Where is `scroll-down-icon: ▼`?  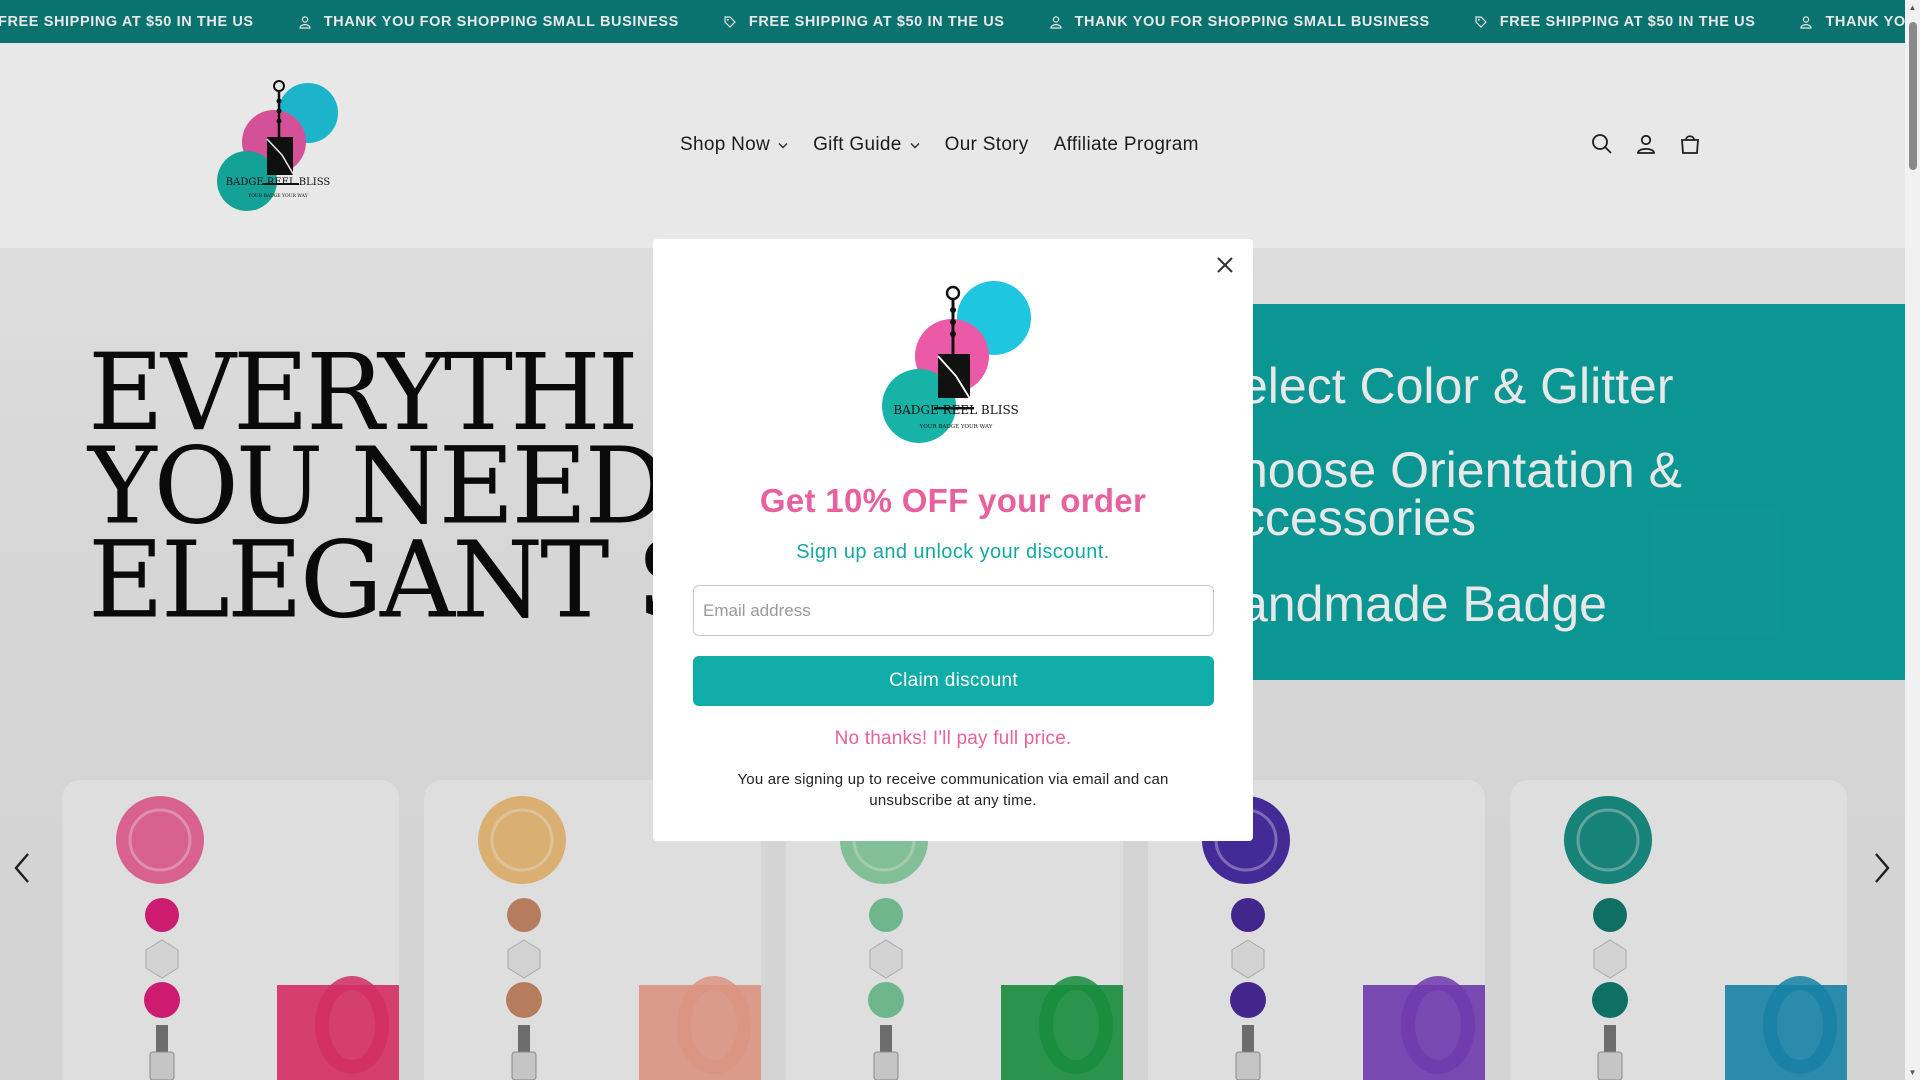
scroll-down-icon: ▼ is located at coordinates (1912, 1072).